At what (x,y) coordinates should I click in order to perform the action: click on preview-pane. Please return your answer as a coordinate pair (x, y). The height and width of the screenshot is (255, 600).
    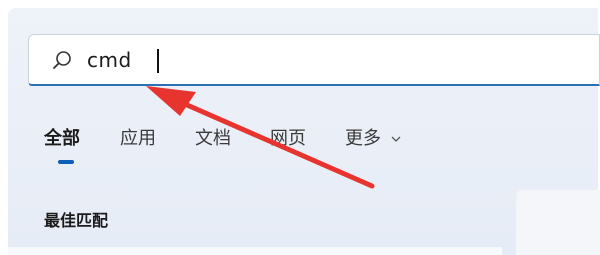
    Looking at the image, I should click on (558, 222).